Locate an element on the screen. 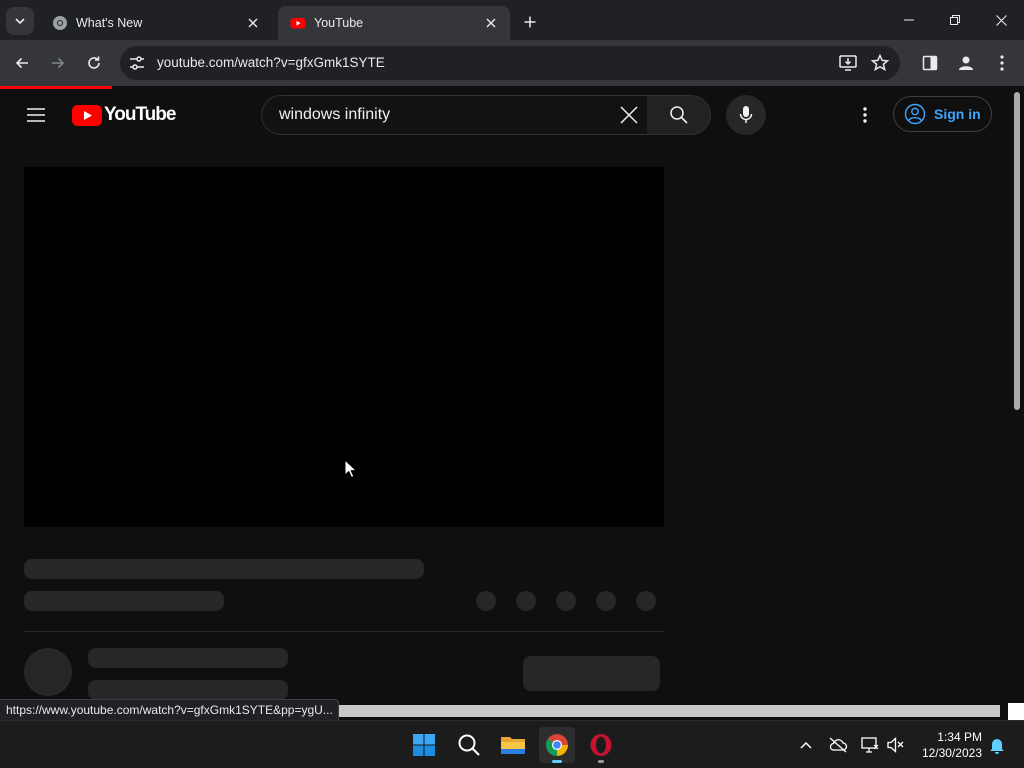 The width and height of the screenshot is (1024, 768). horizontal-scrollbar is located at coordinates (669, 711).